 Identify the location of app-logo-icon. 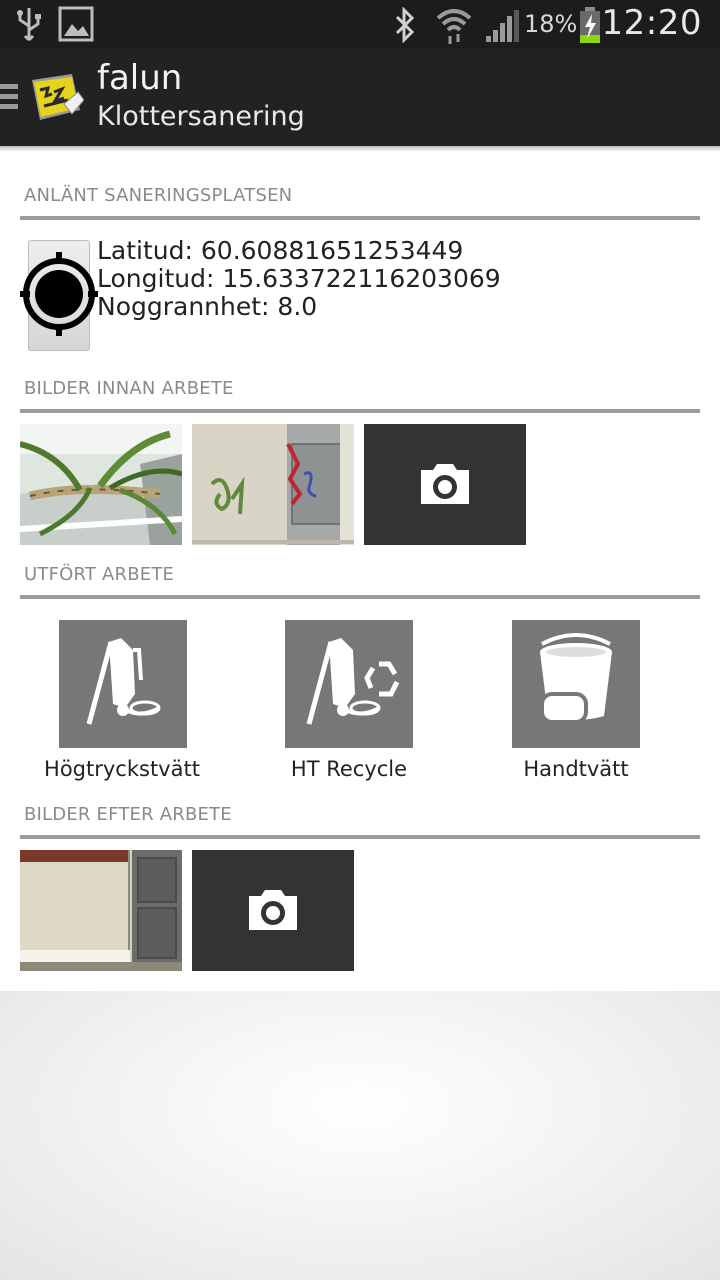
(56, 98).